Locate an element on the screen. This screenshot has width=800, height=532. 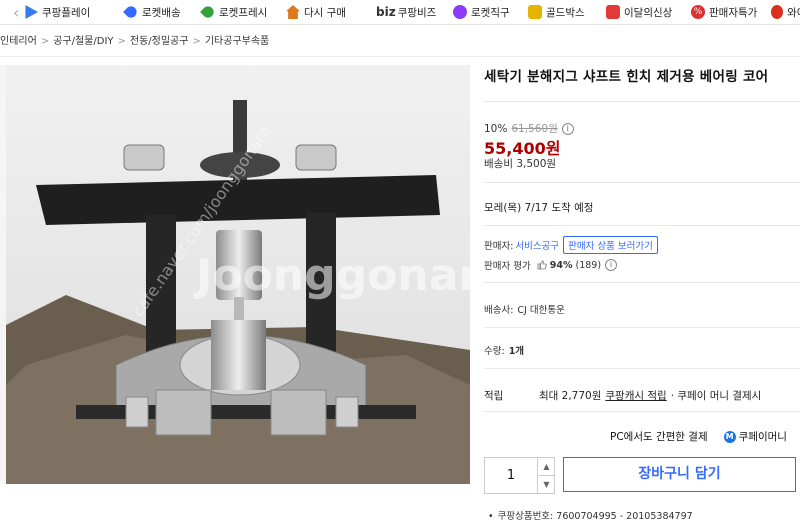
nav-item-coupang-biz: biz 쿠팡비즈 is located at coordinates (406, 12).